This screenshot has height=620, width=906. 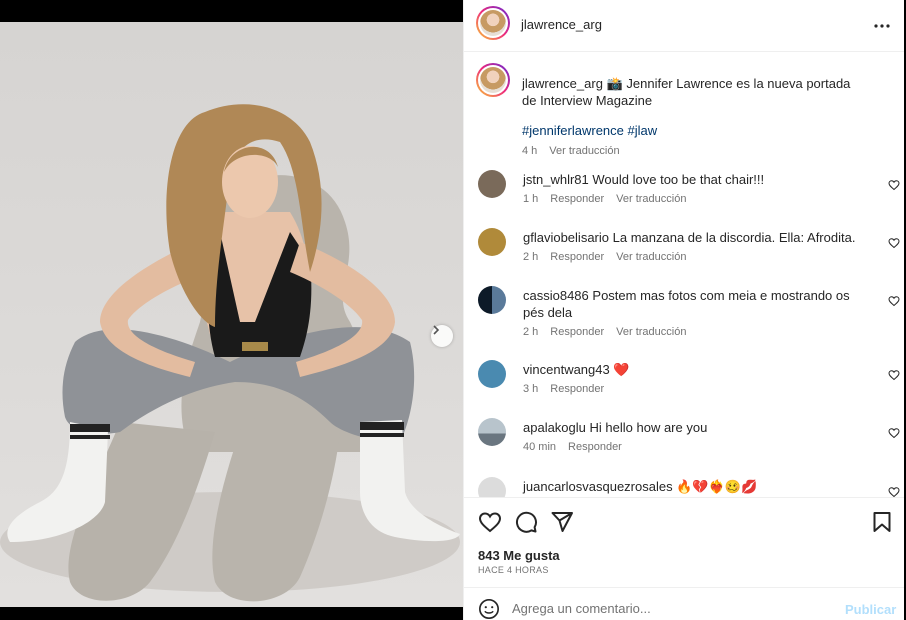 I want to click on likes-count: 843 Me gusta, so click(x=519, y=555).